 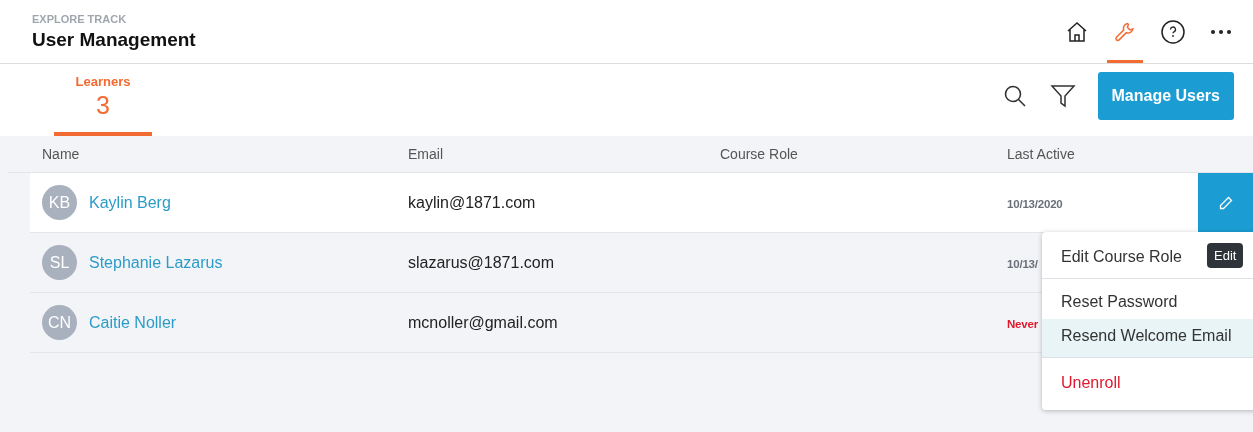 I want to click on page-title: User Management, so click(x=114, y=39).